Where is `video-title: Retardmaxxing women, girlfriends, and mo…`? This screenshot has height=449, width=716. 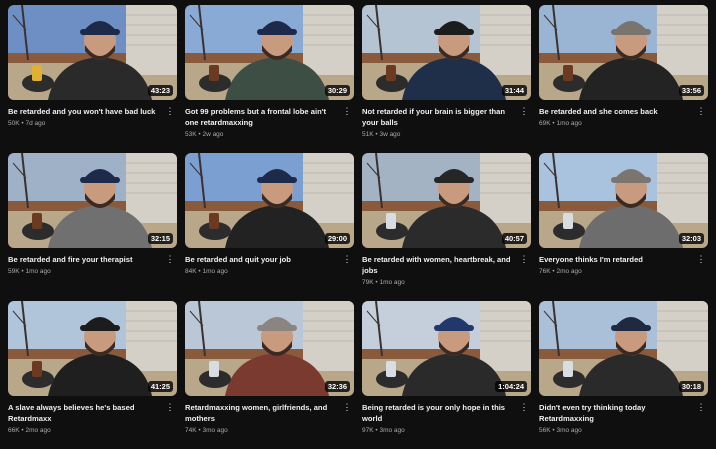 video-title: Retardmaxxing women, girlfriends, and mo… is located at coordinates (261, 413).